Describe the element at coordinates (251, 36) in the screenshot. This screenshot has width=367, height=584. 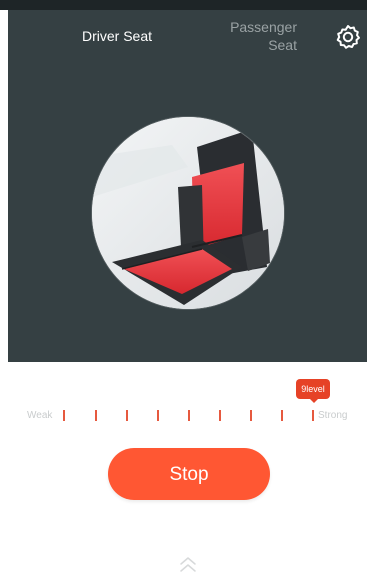
I see `tab-passenger-seat: Passenger Seat` at that location.